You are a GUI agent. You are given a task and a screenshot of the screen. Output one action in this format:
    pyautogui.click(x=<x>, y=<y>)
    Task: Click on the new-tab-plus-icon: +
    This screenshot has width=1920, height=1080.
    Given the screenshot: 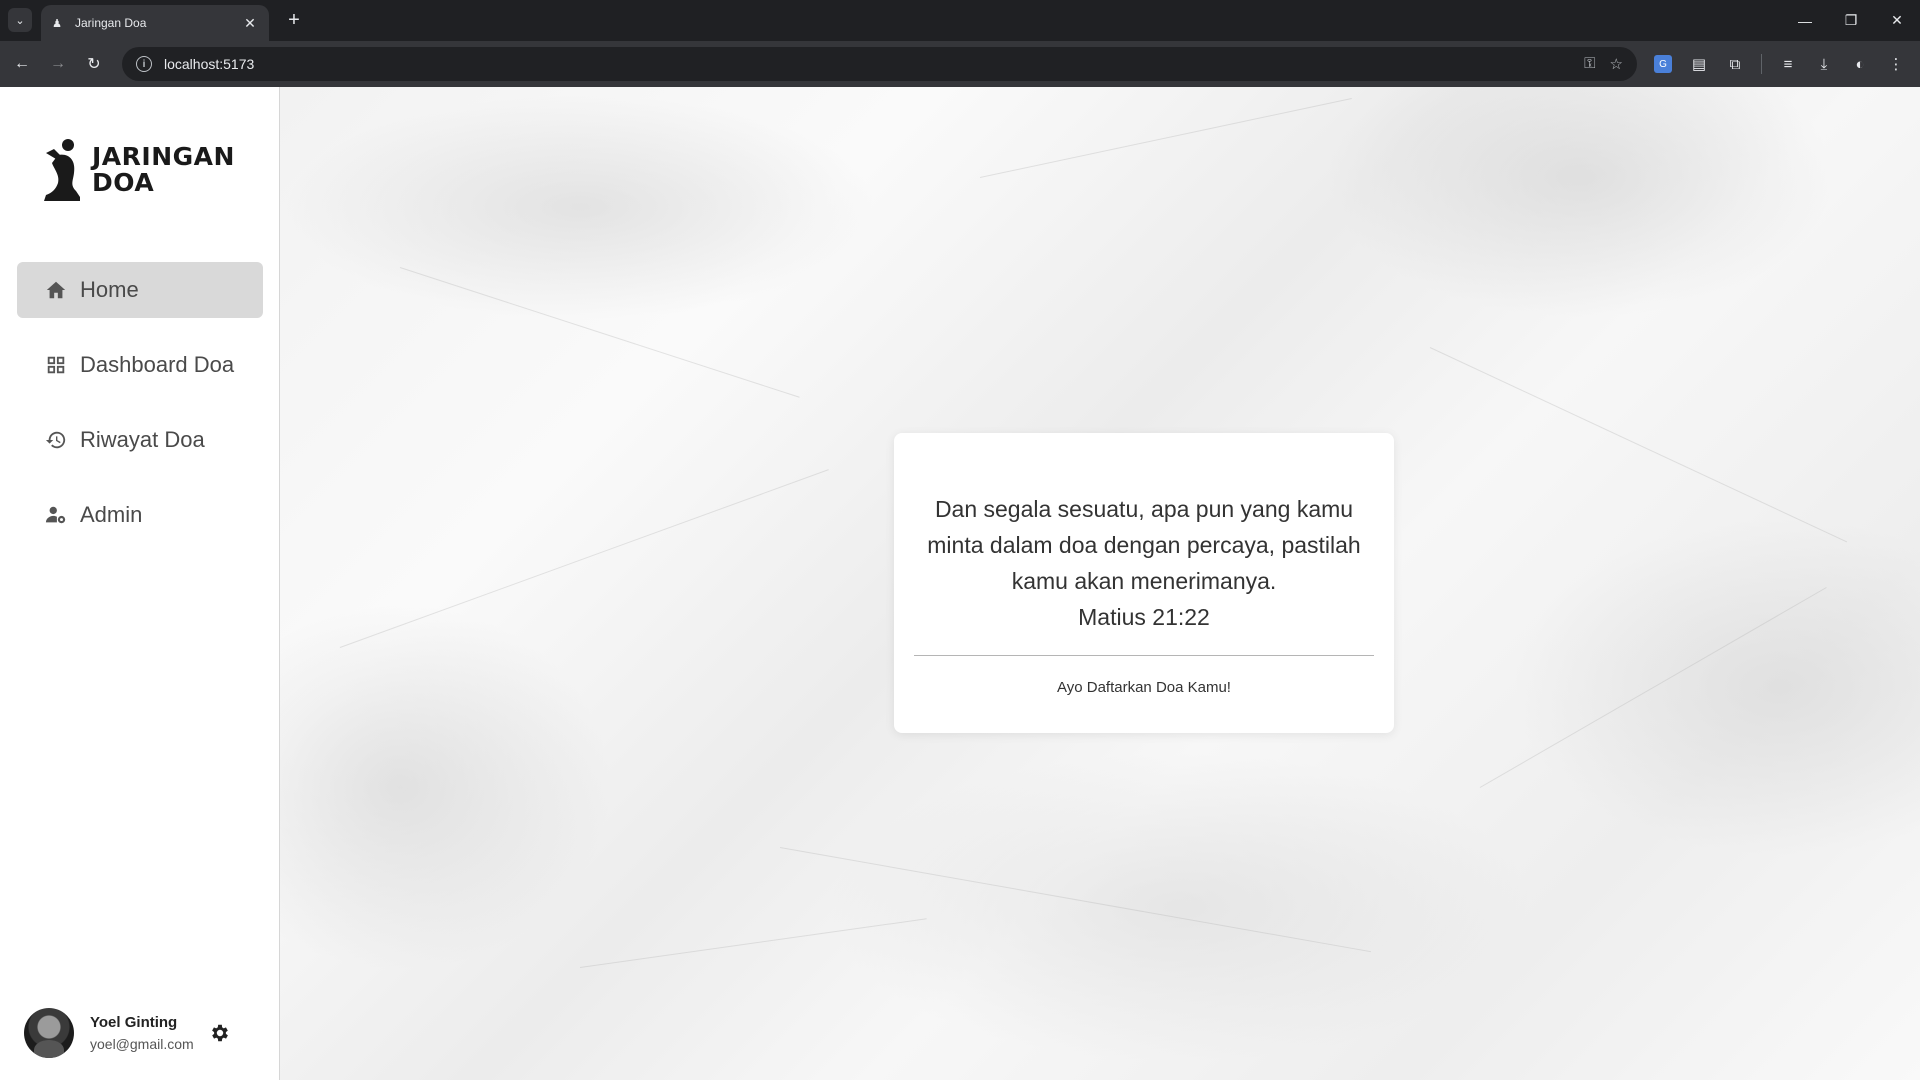 What is the action you would take?
    pyautogui.click(x=294, y=20)
    